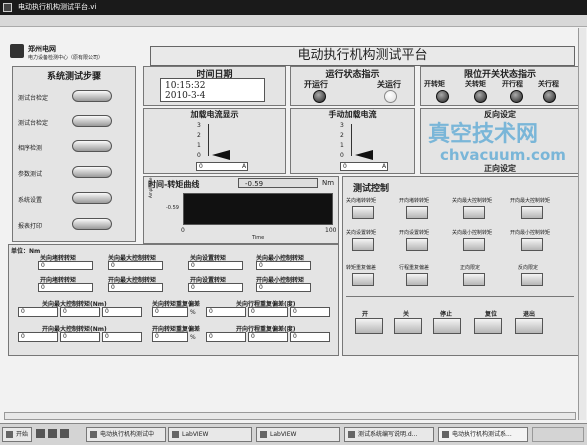 This screenshot has width=587, height=445. I want to click on curve-x0: 0, so click(183, 230).